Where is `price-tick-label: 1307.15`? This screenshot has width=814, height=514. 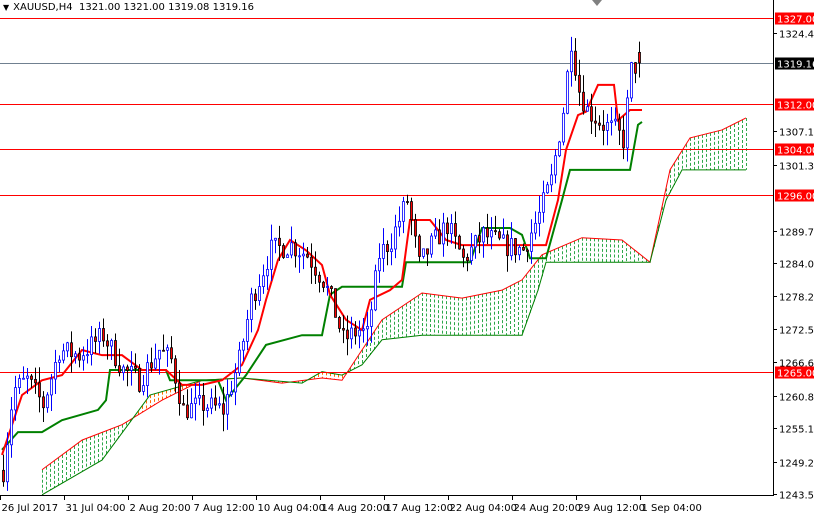 price-tick-label: 1307.15 is located at coordinates (796, 133).